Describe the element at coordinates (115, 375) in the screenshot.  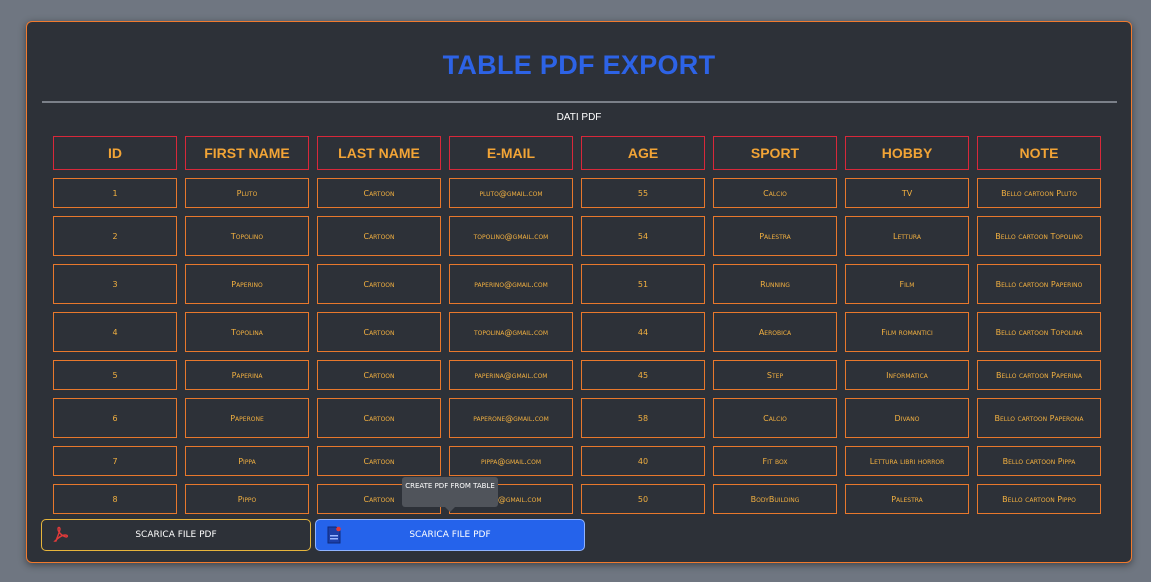
I see `cell-id: 5` at that location.